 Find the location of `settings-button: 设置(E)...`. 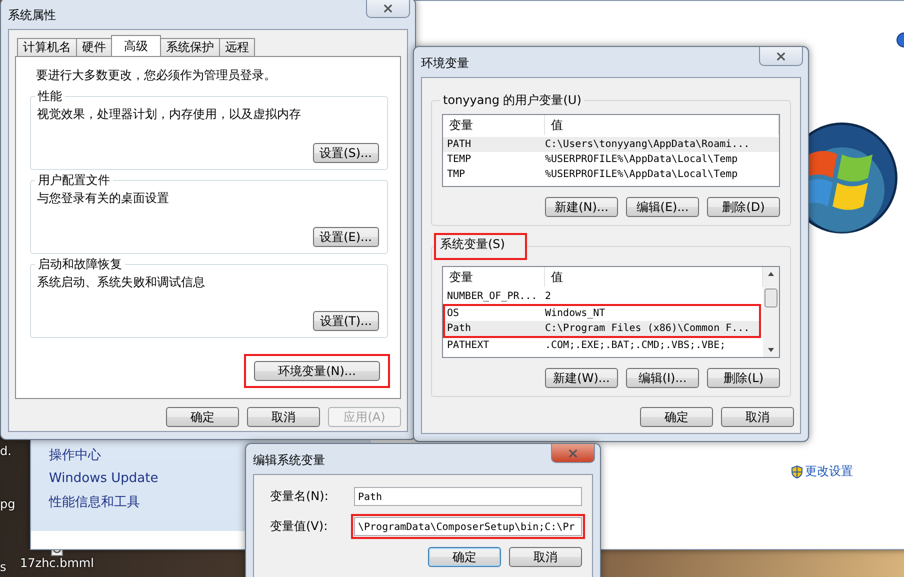

settings-button: 设置(E)... is located at coordinates (345, 237).